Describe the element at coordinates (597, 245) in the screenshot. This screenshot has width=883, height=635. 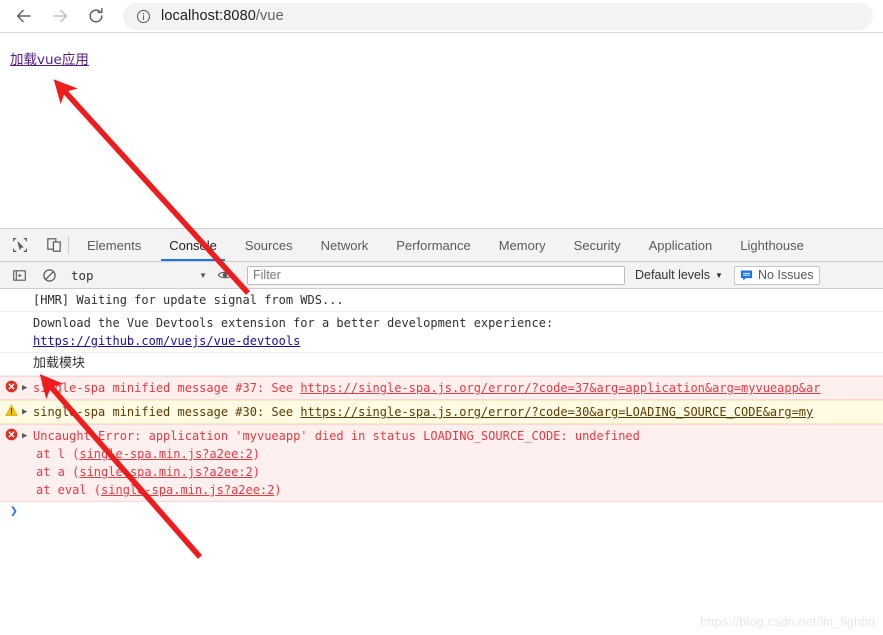
I see `tab-security: Security` at that location.